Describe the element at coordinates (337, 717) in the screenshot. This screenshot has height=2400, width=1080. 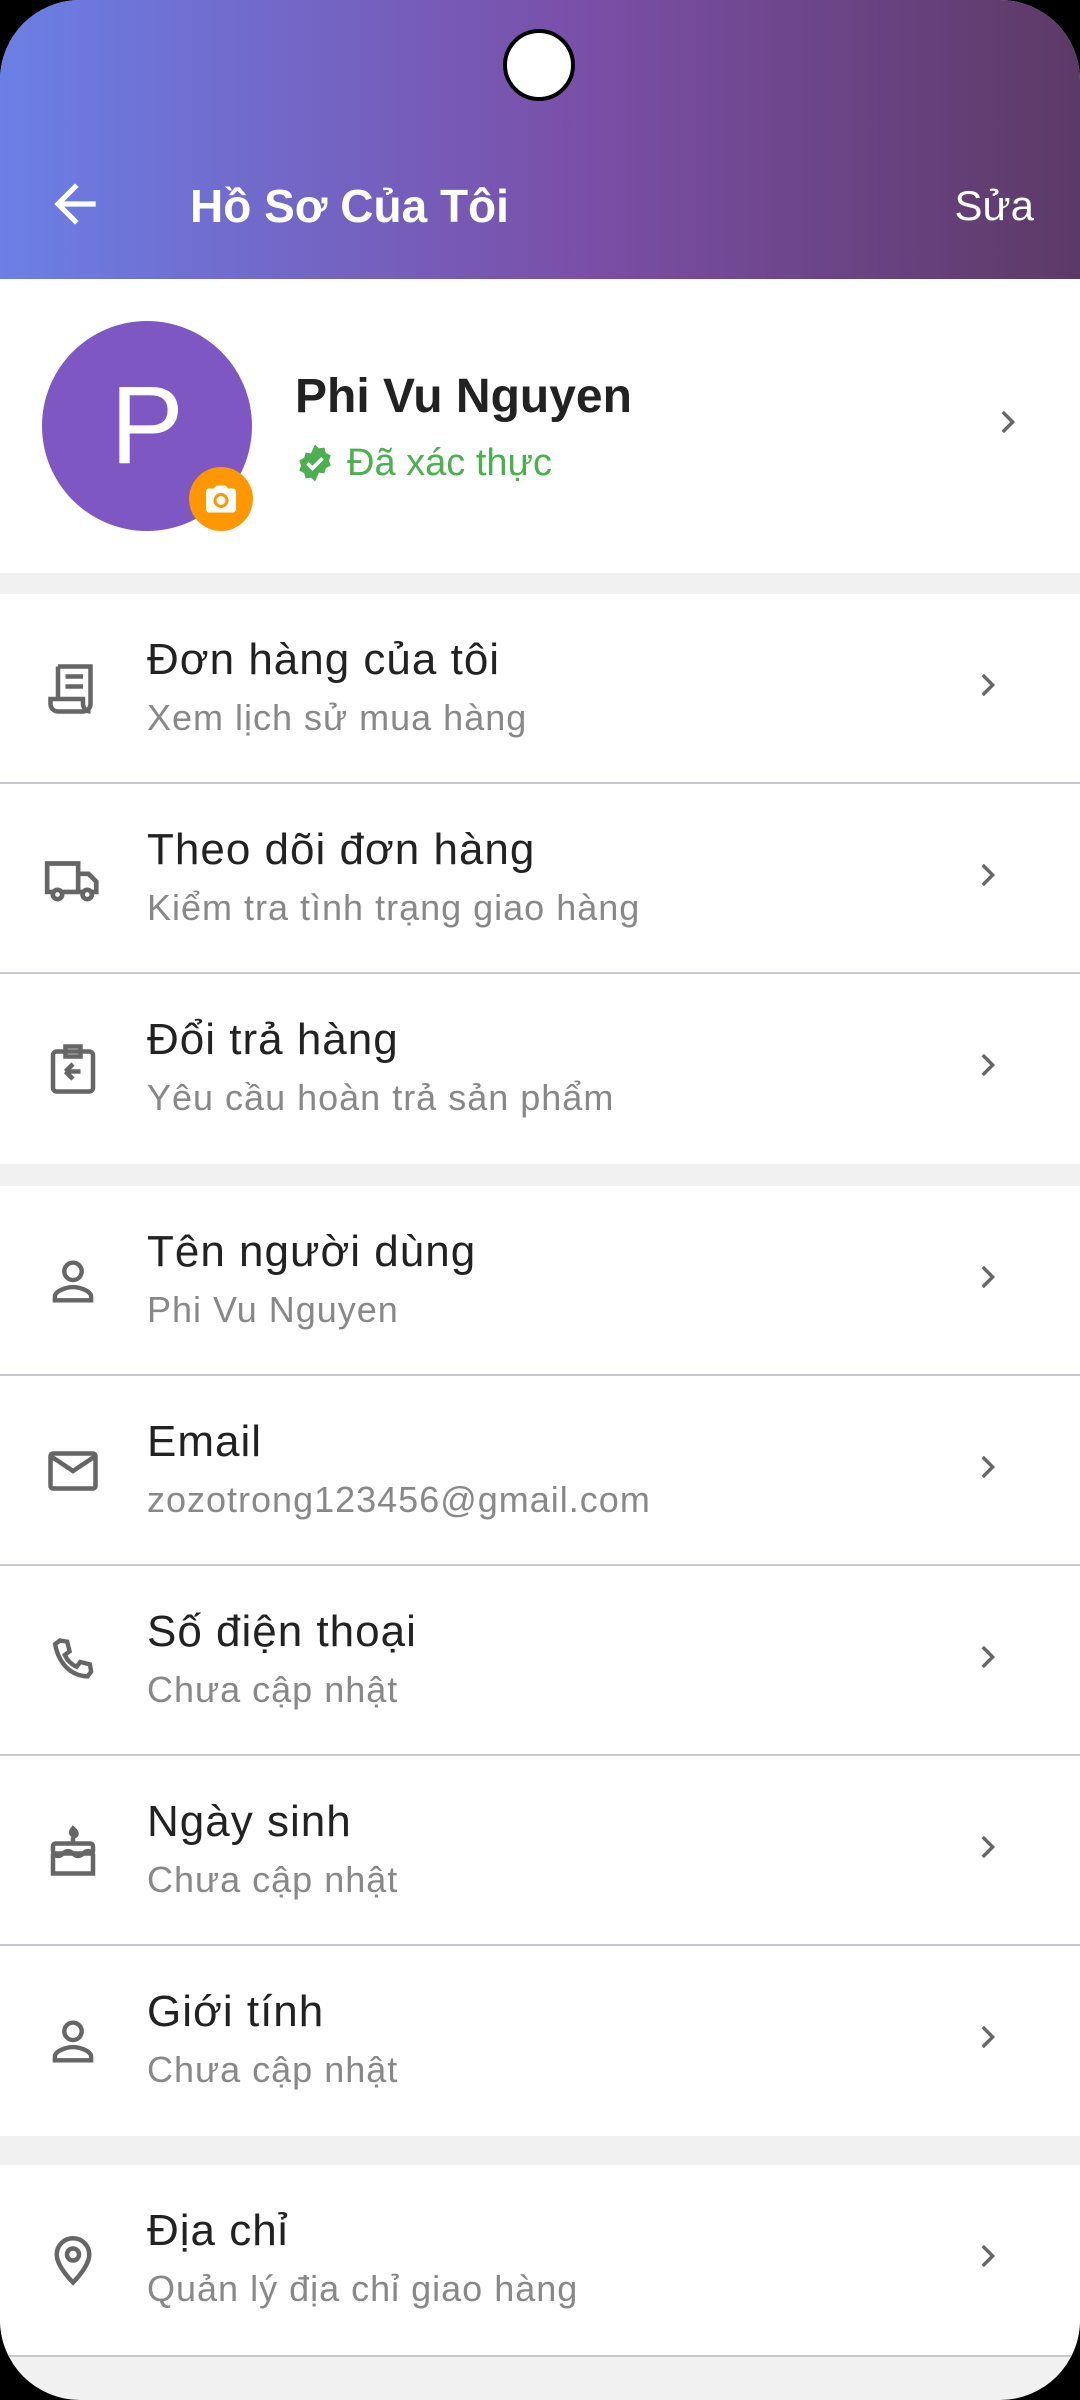
I see `item-subtitle: Xem lịch sử mua hàng` at that location.